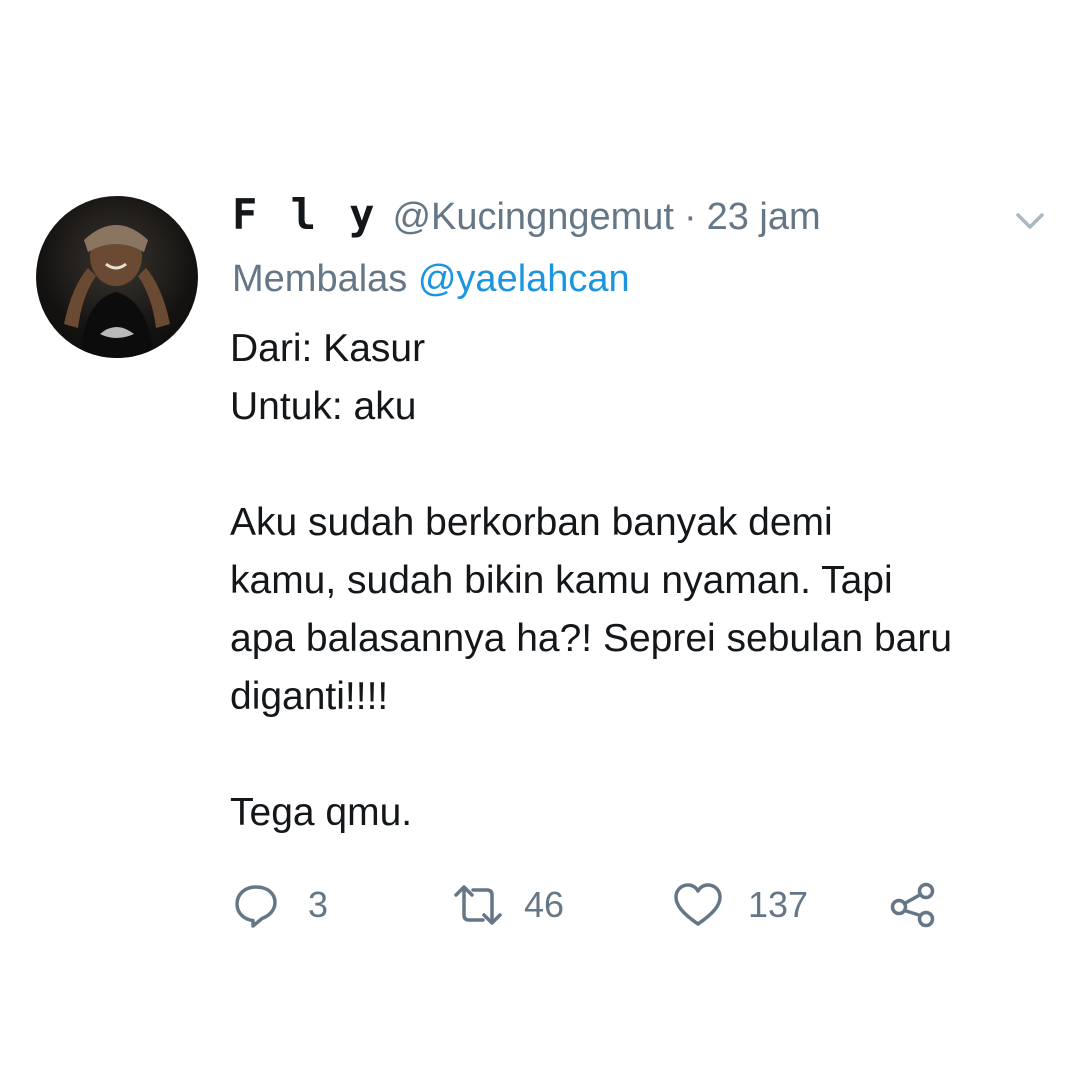 The width and height of the screenshot is (1080, 1080). I want to click on retweet-button: 46, so click(508, 905).